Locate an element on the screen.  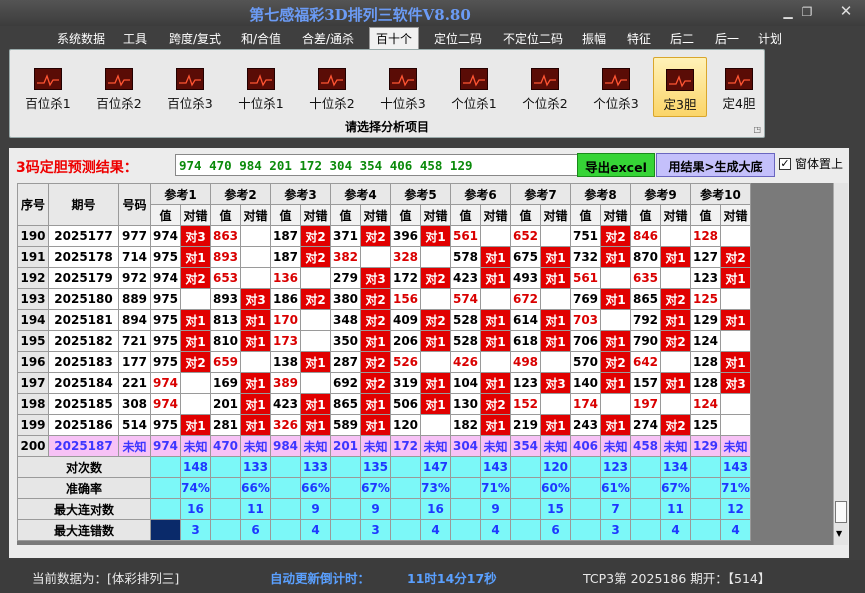
ref-value: 129 is located at coordinates (705, 320).